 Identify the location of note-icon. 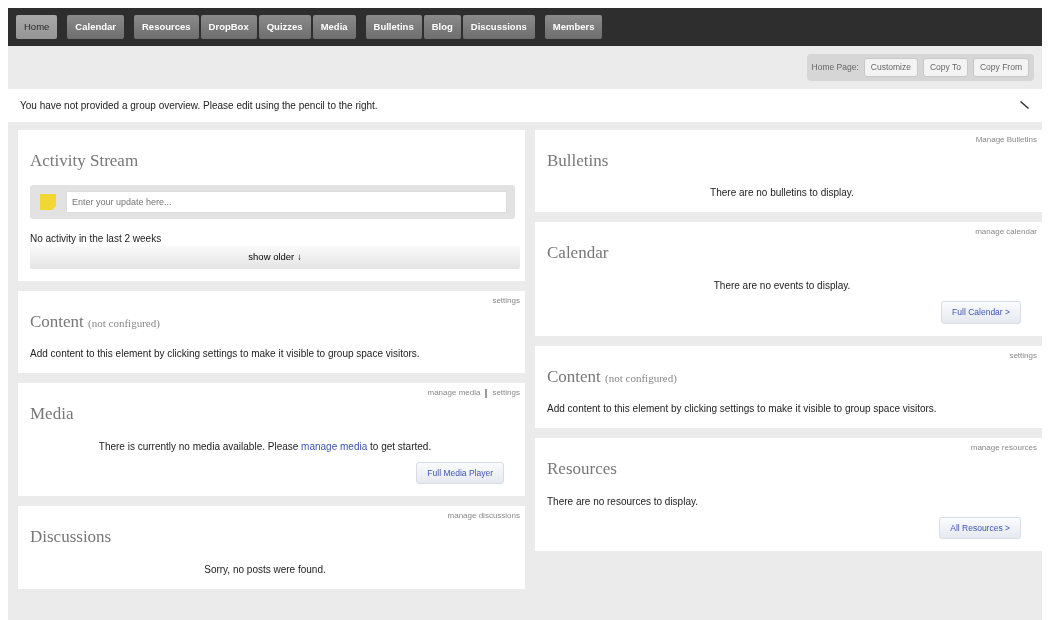
(48, 202).